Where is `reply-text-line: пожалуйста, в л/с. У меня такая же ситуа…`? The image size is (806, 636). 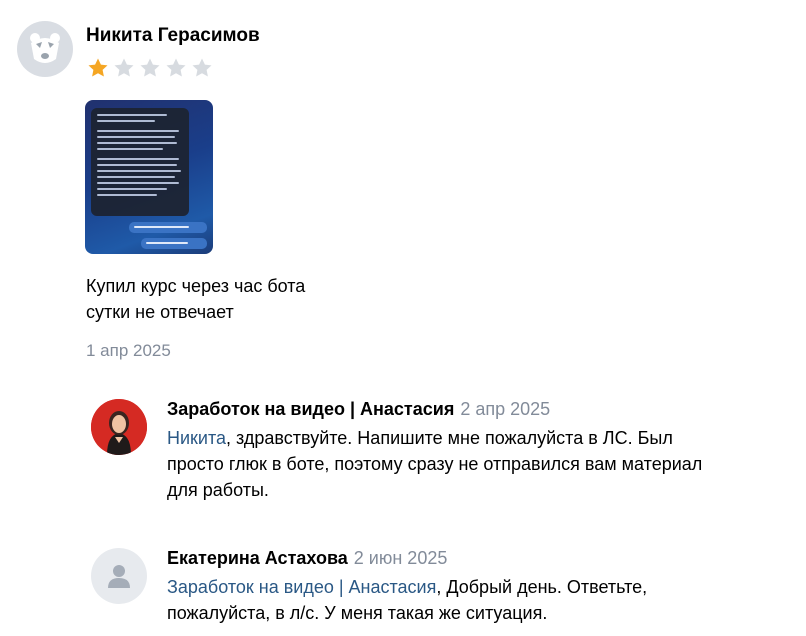
reply-text-line: пожалуйста, в л/с. У меня такая же ситуа… is located at coordinates (357, 613).